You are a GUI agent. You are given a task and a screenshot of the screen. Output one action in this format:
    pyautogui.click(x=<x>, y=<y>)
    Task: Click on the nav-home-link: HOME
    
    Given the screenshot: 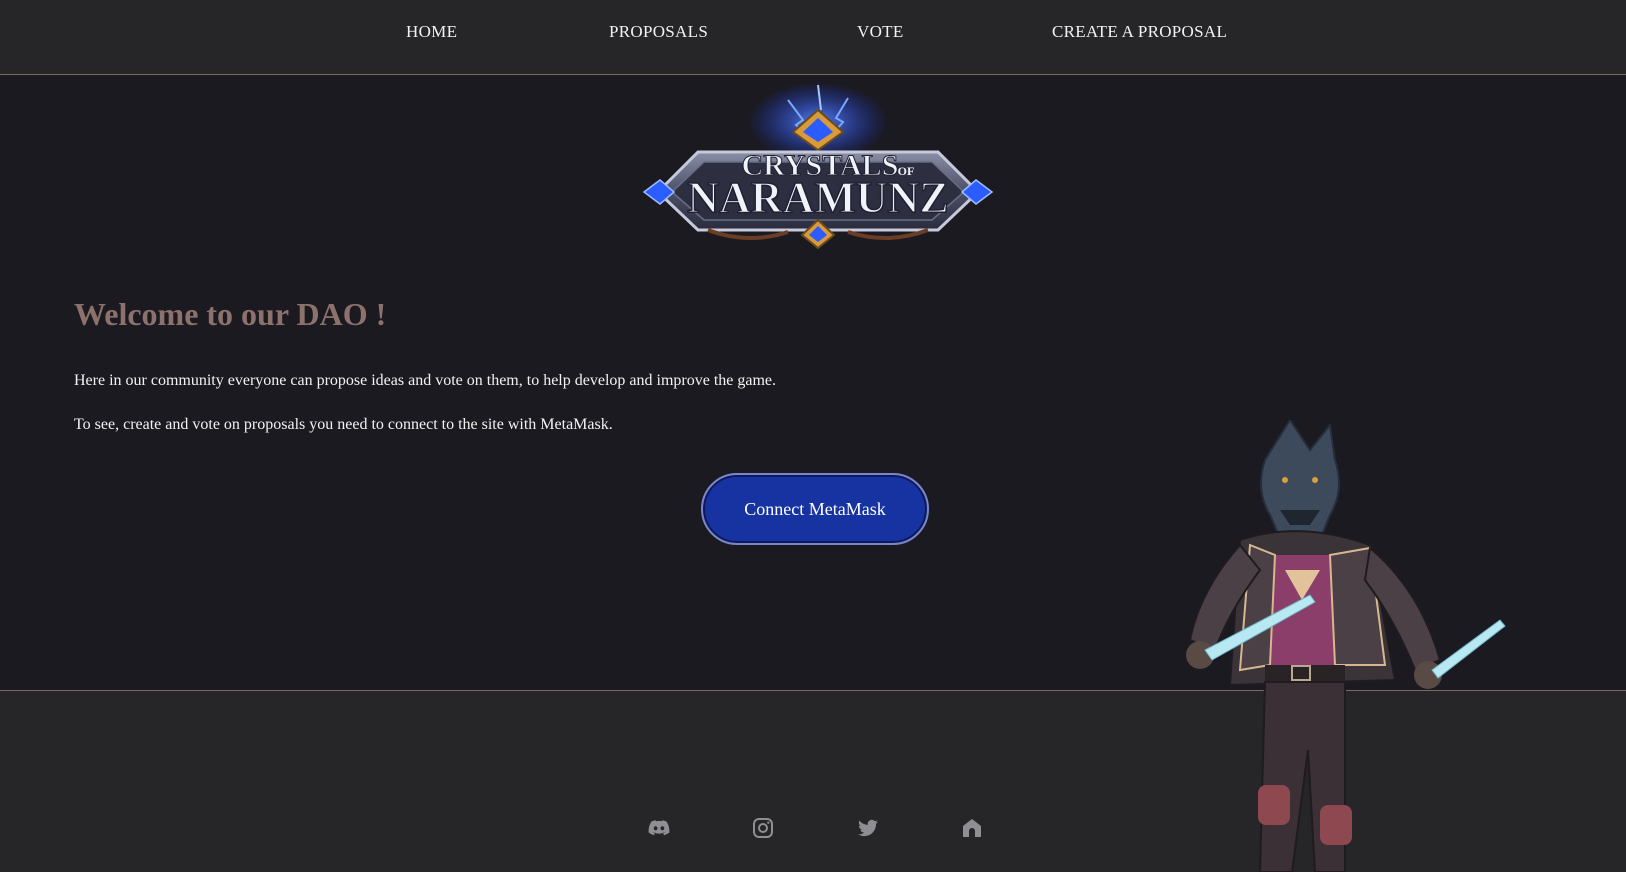 What is the action you would take?
    pyautogui.click(x=431, y=32)
    